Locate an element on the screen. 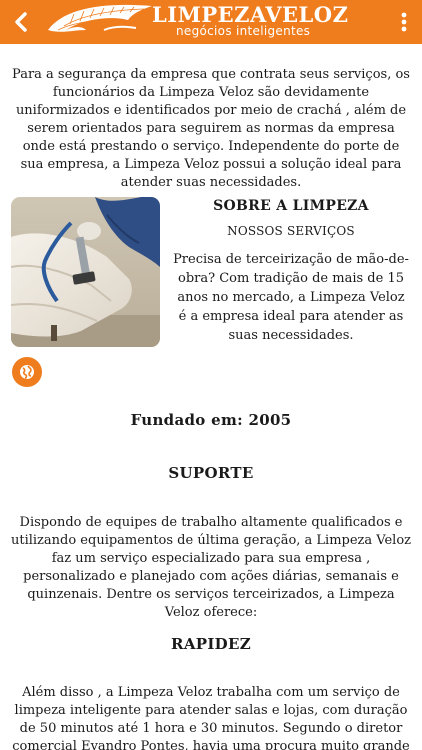  menu-button is located at coordinates (404, 22).